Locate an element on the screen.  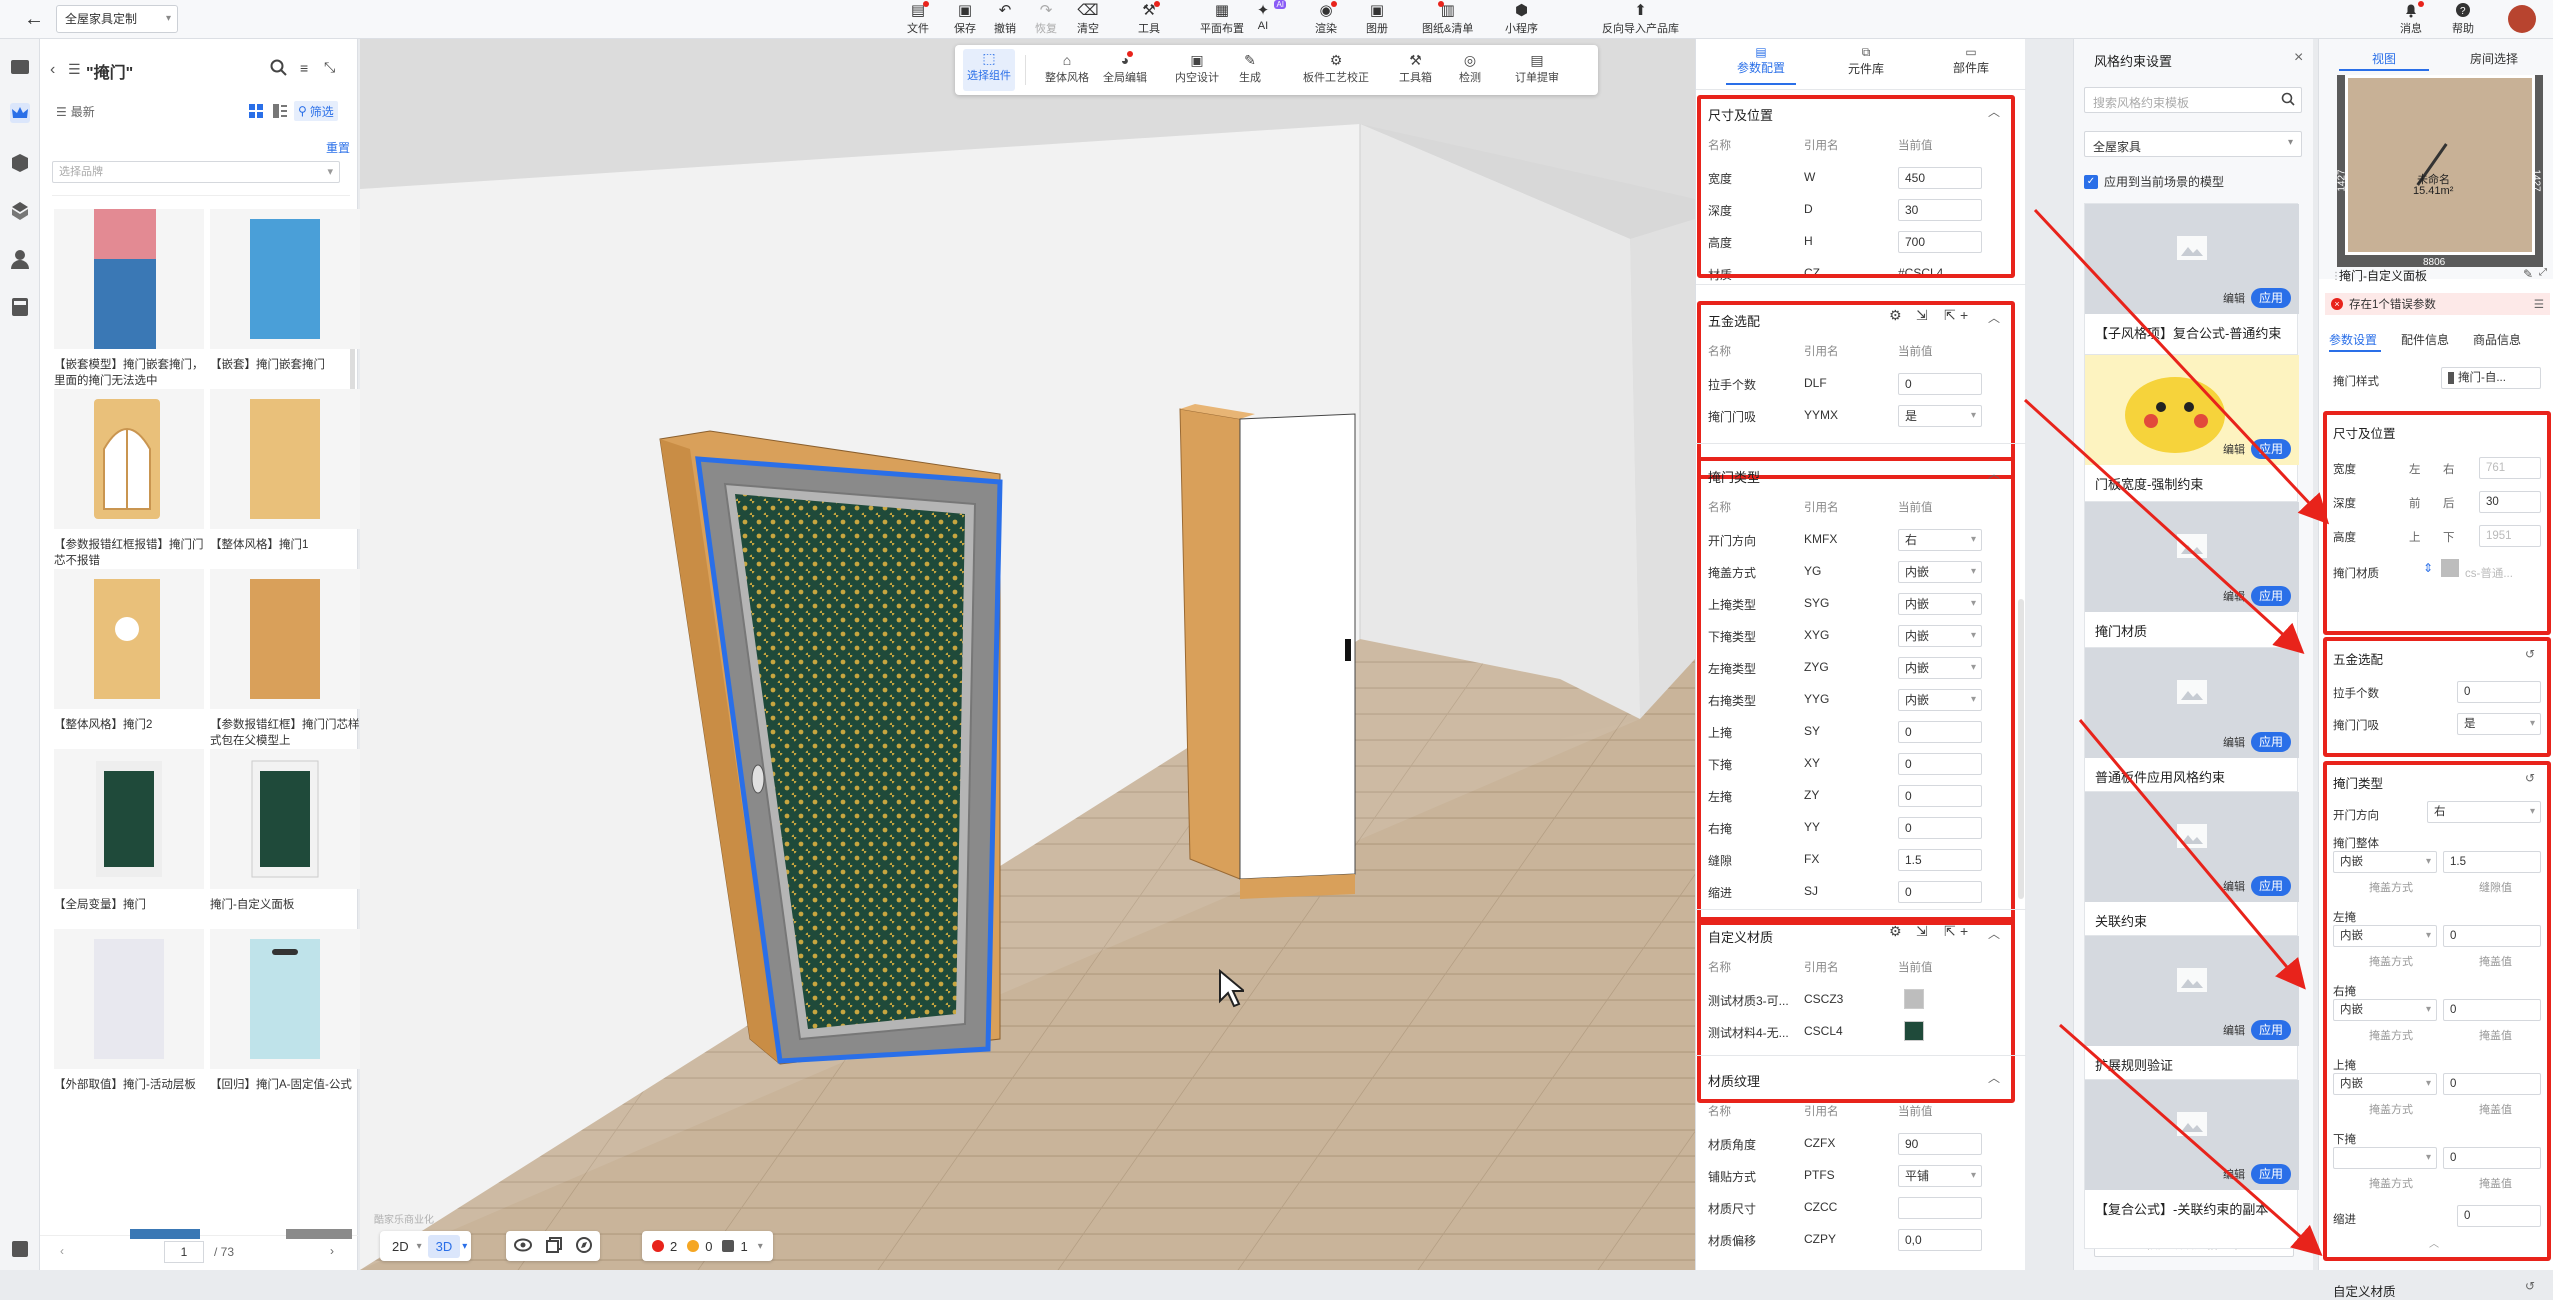
reset-icon: ↺ is located at coordinates (2530, 1286).